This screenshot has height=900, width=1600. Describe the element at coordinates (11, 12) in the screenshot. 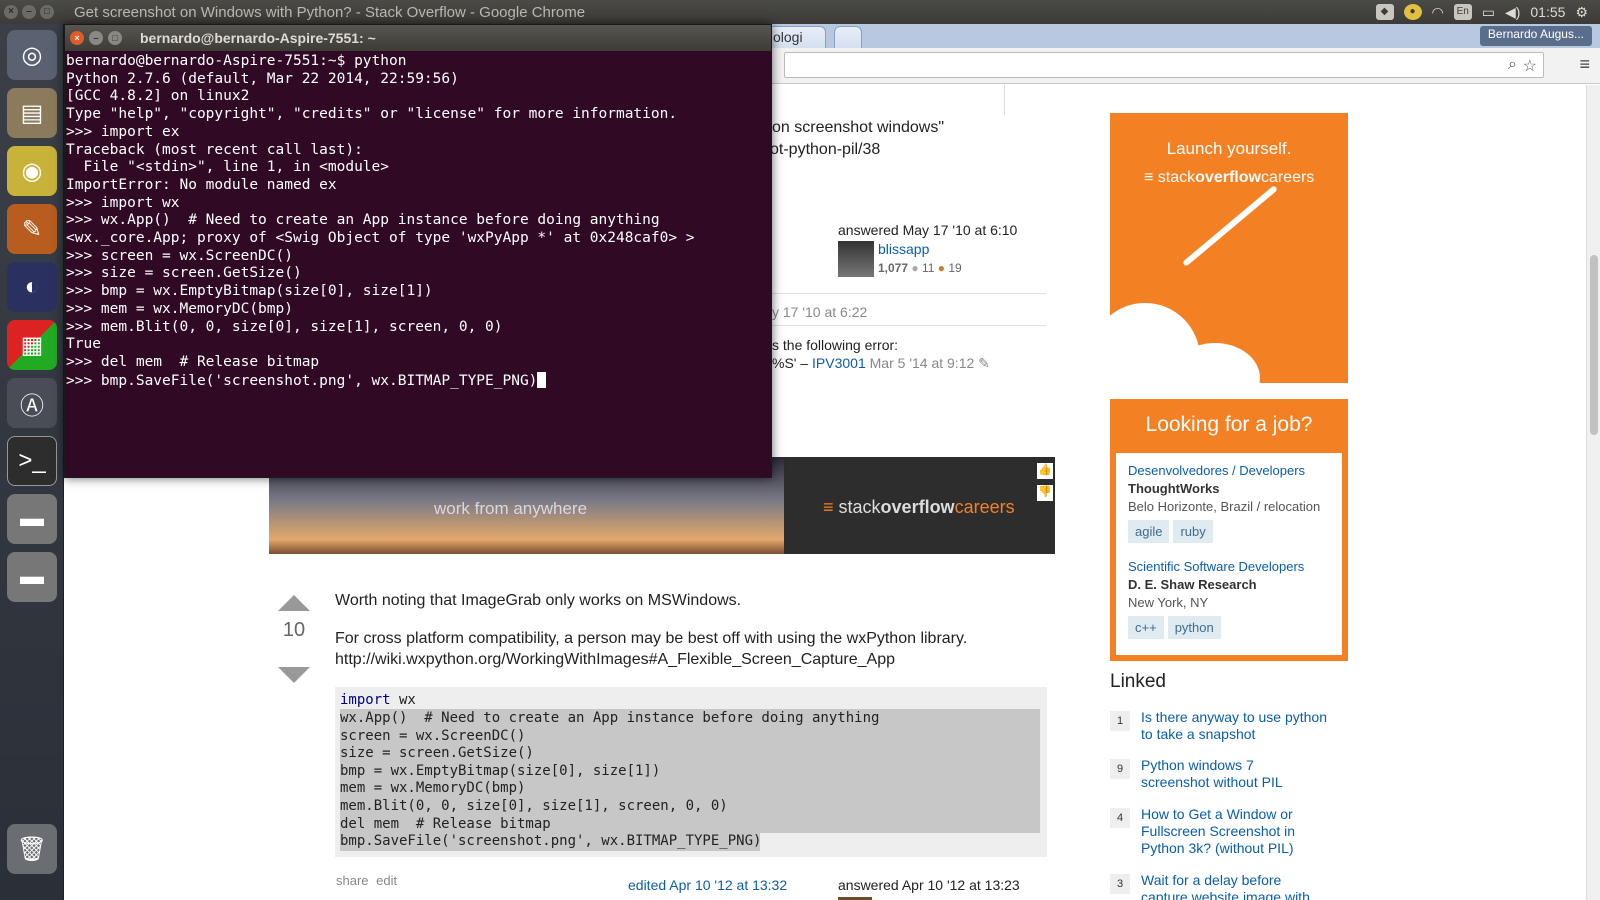

I see `close-window-icon: ×` at that location.